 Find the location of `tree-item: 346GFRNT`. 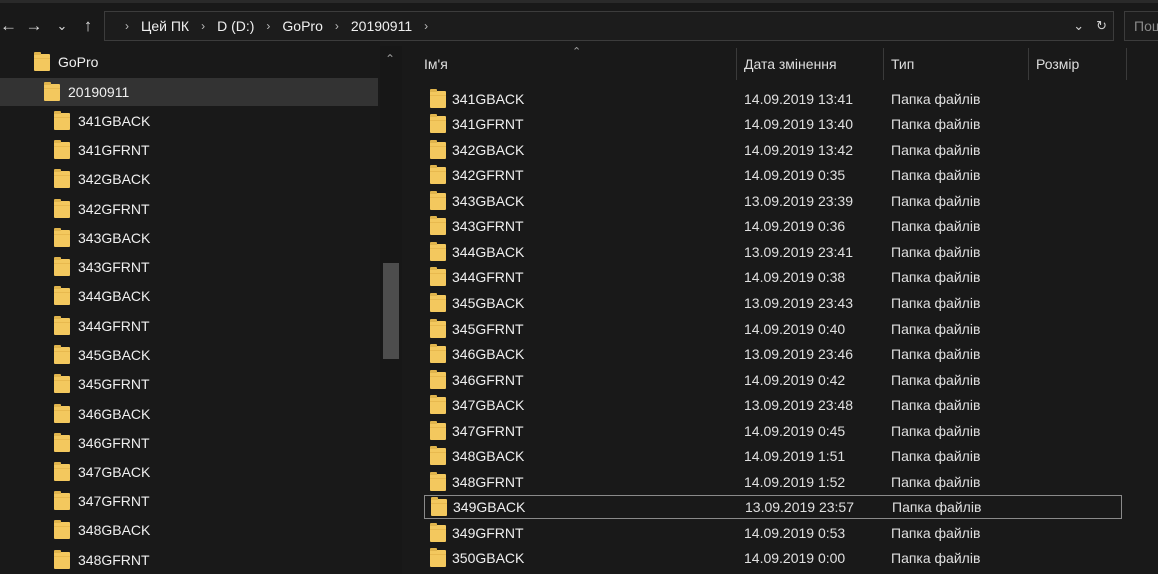

tree-item: 346GFRNT is located at coordinates (102, 443).